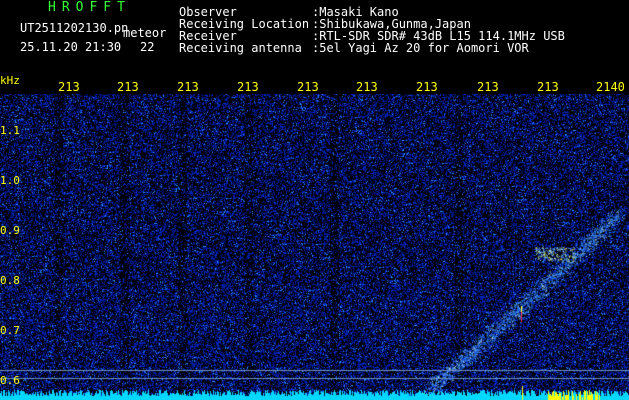 The image size is (629, 400). What do you see at coordinates (10, 230) in the screenshot?
I see `freq-tick: 0.9` at bounding box center [10, 230].